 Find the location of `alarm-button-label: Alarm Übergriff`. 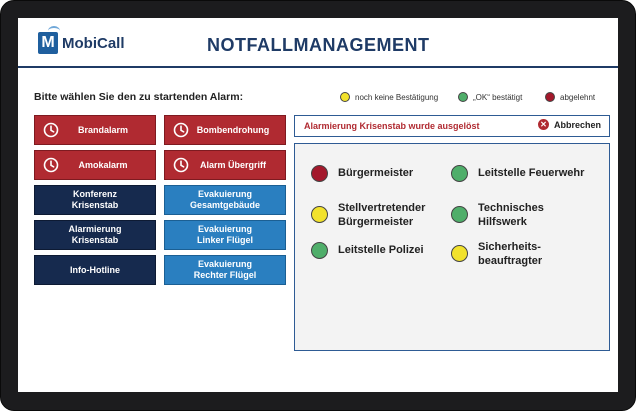

alarm-button-label: Alarm Übergriff is located at coordinates (232, 164).